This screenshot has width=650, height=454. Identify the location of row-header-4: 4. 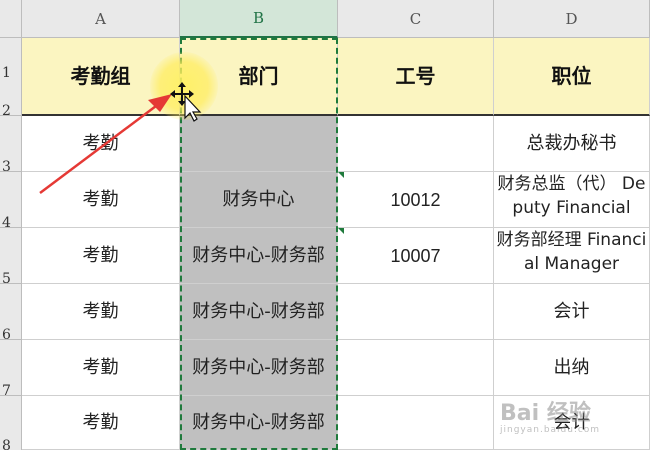
(11, 201).